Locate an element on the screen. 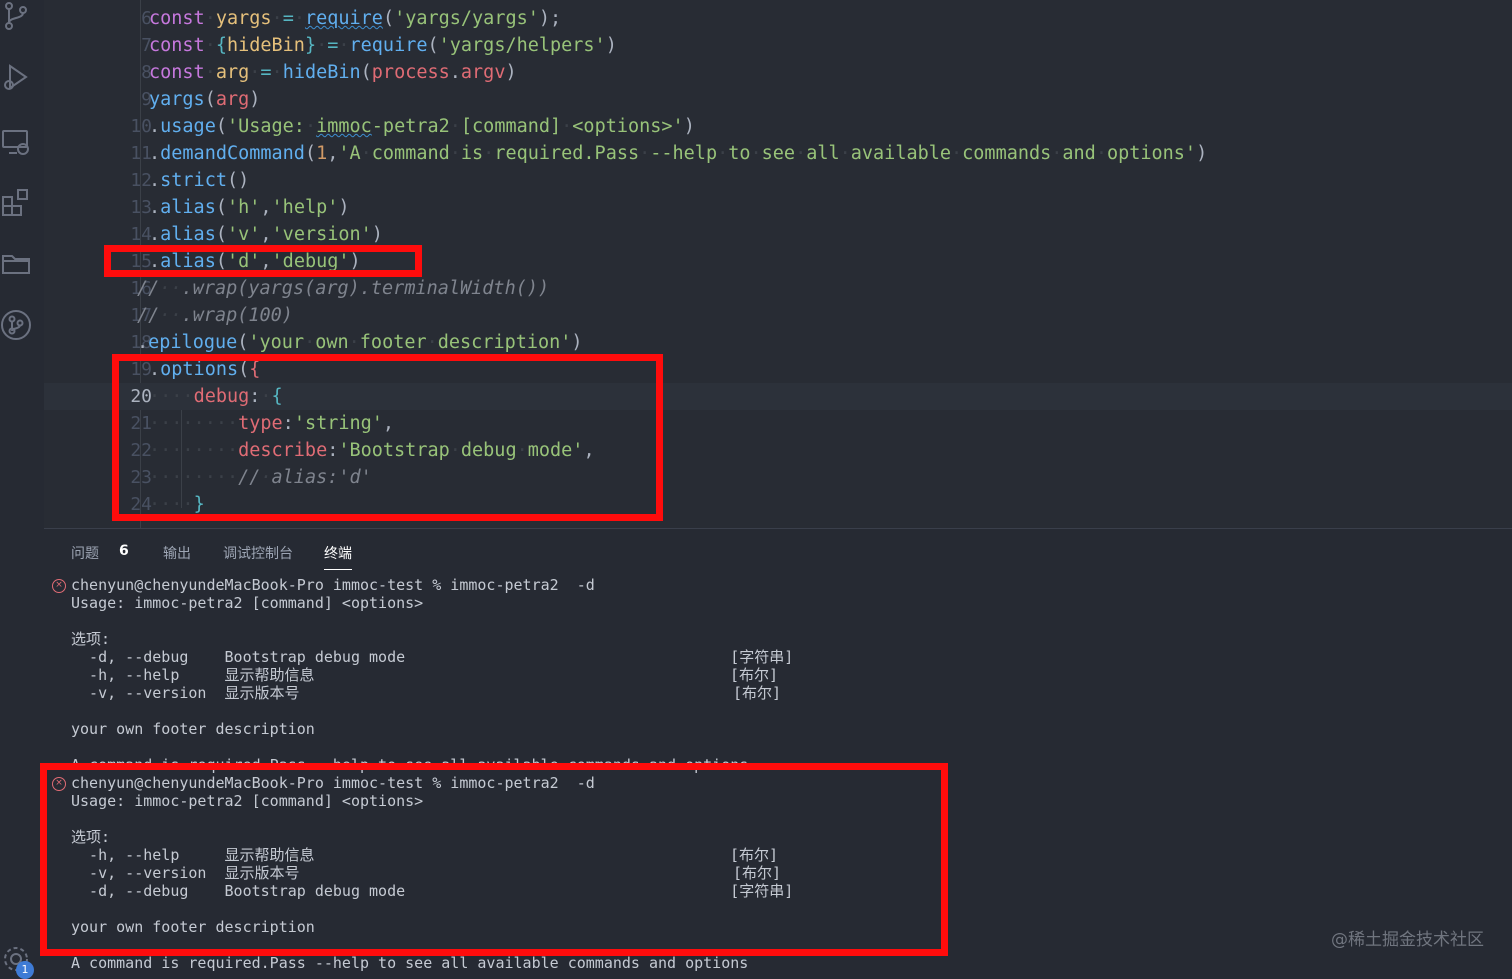  watermark: @稀土掘金技术社区 is located at coordinates (1407, 940).